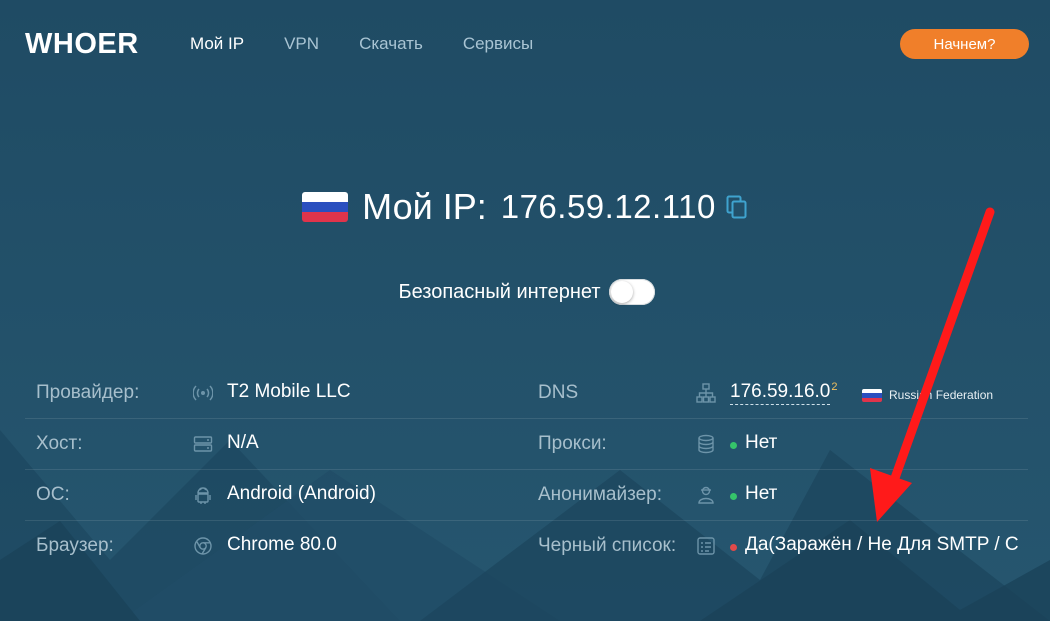 Image resolution: width=1050 pixels, height=621 pixels. What do you see at coordinates (706, 444) in the screenshot?
I see `database-icon` at bounding box center [706, 444].